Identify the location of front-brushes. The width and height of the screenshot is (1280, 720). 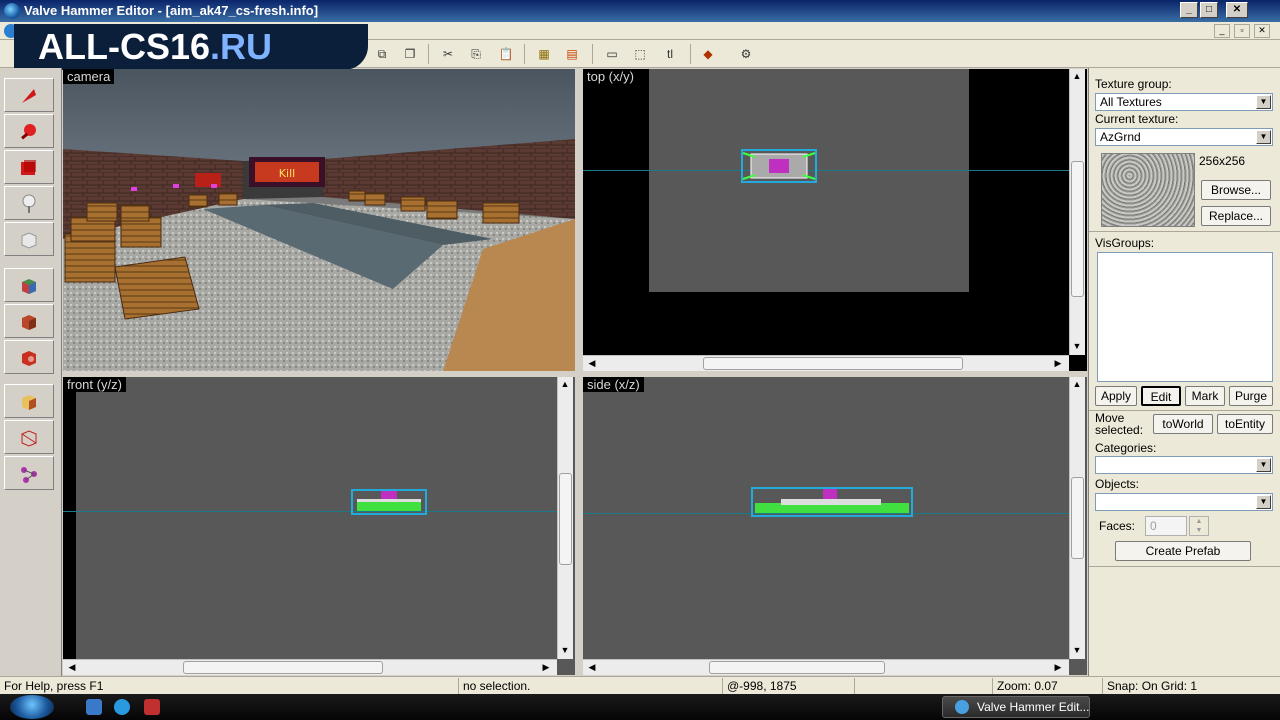
(389, 502).